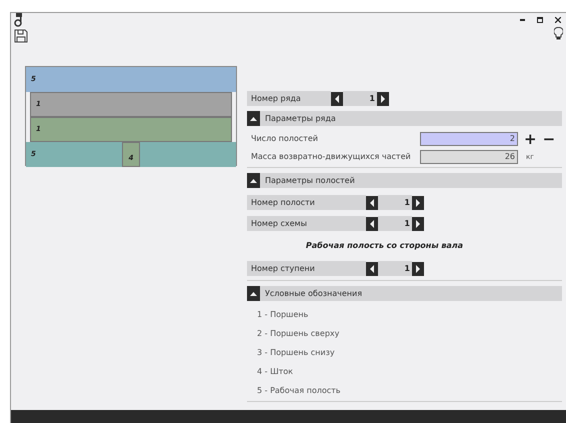 The height and width of the screenshot is (423, 566). What do you see at coordinates (469, 157) in the screenshot?
I see `input-field: 26` at bounding box center [469, 157].